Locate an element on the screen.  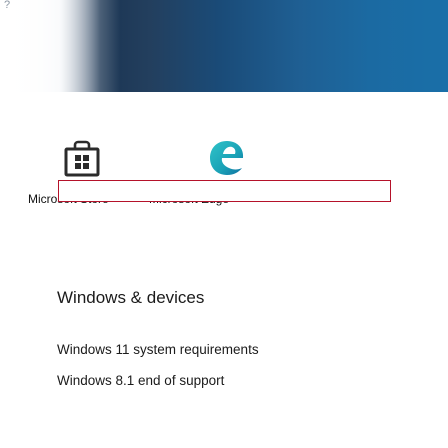
link-windows-8-1-end-of-support: Windows 8.1 end of support is located at coordinates (140, 380).